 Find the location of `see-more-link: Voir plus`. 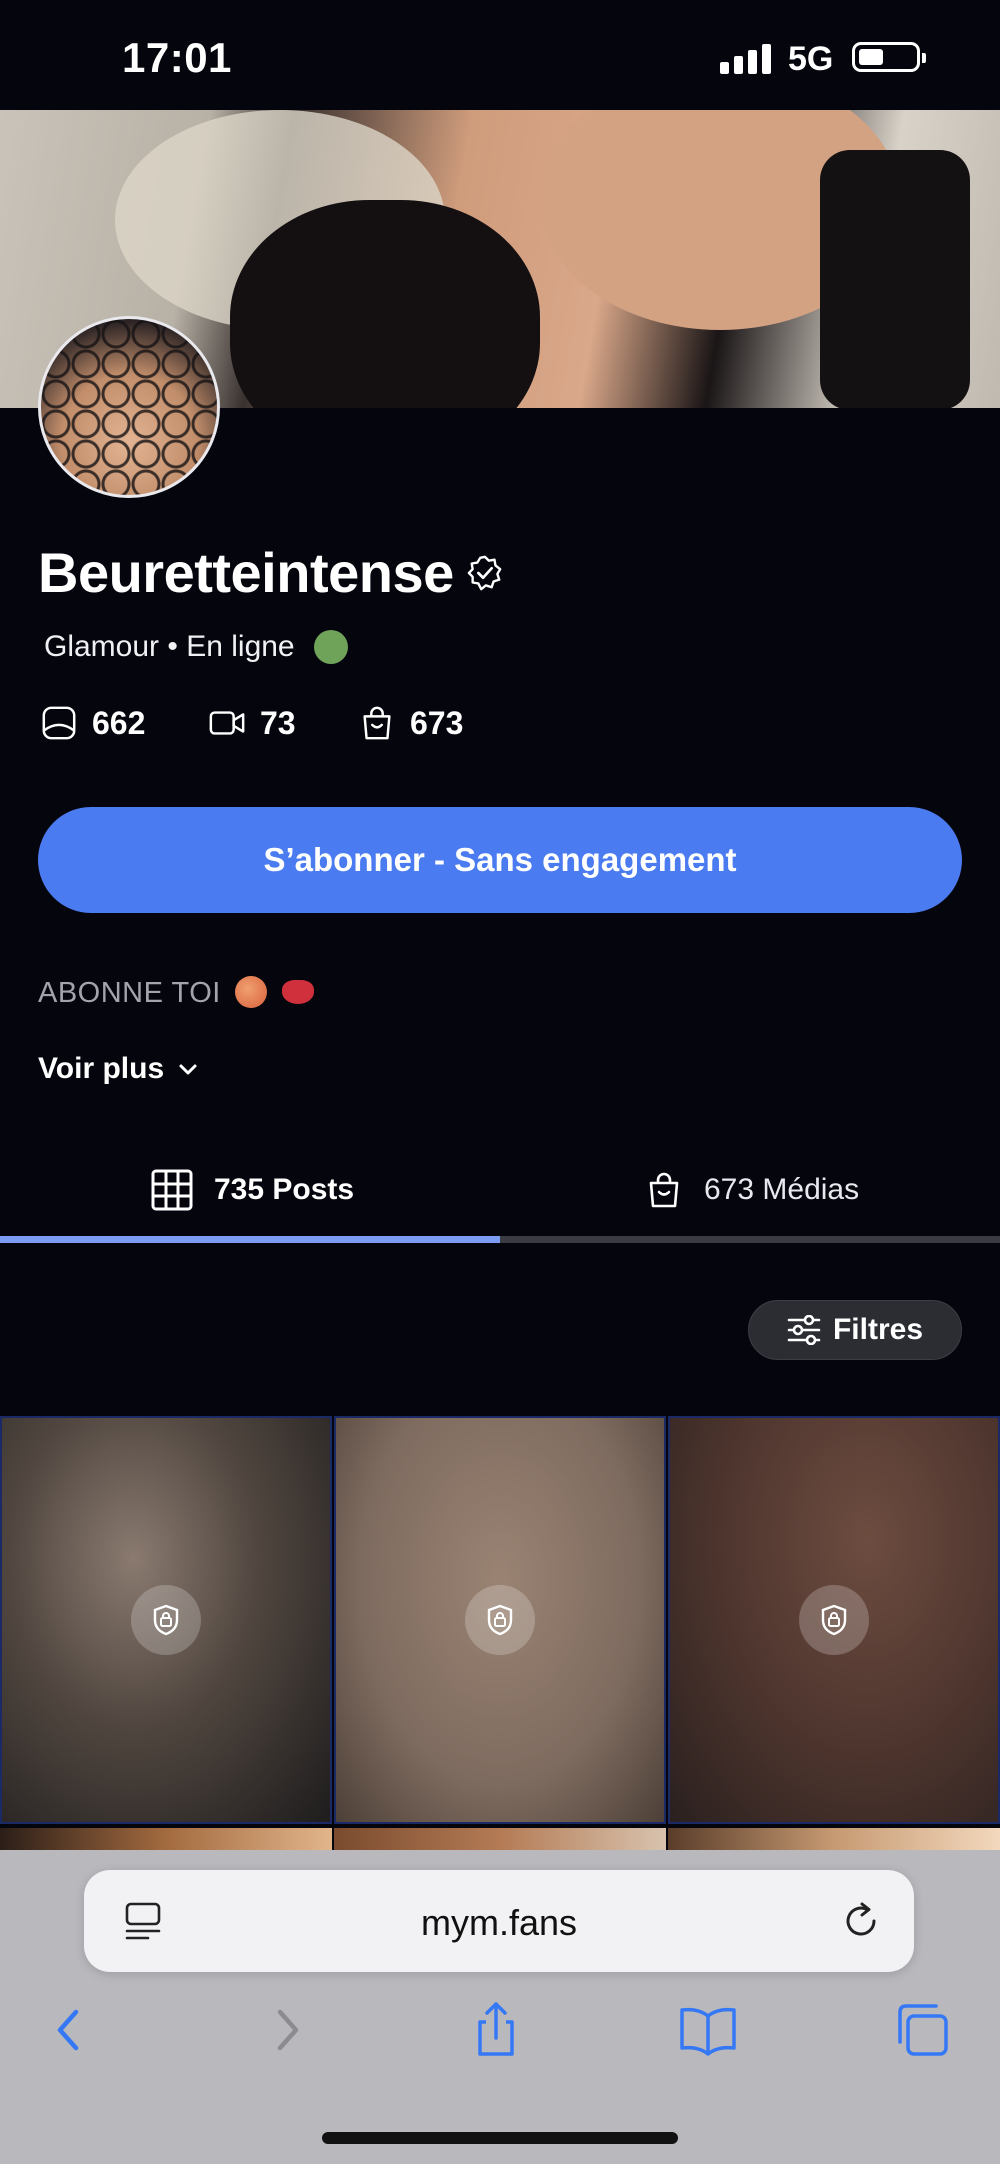

see-more-link: Voir plus is located at coordinates (119, 1069).